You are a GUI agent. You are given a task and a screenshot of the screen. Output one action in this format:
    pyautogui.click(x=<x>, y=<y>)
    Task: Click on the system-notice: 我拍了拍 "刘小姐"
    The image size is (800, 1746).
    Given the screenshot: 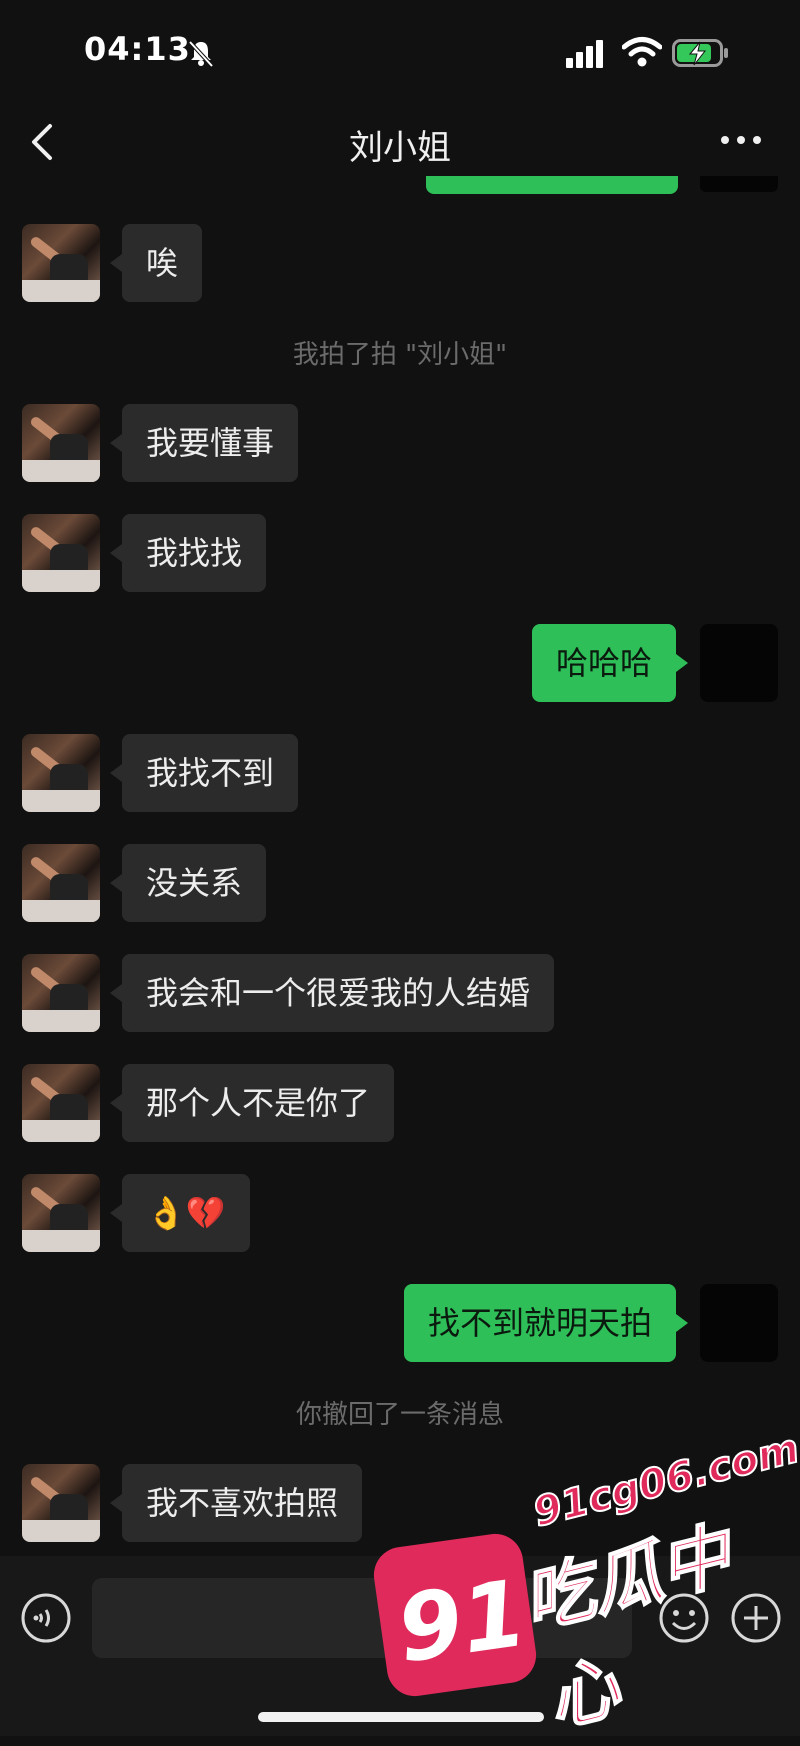 What is the action you would take?
    pyautogui.click(x=400, y=355)
    